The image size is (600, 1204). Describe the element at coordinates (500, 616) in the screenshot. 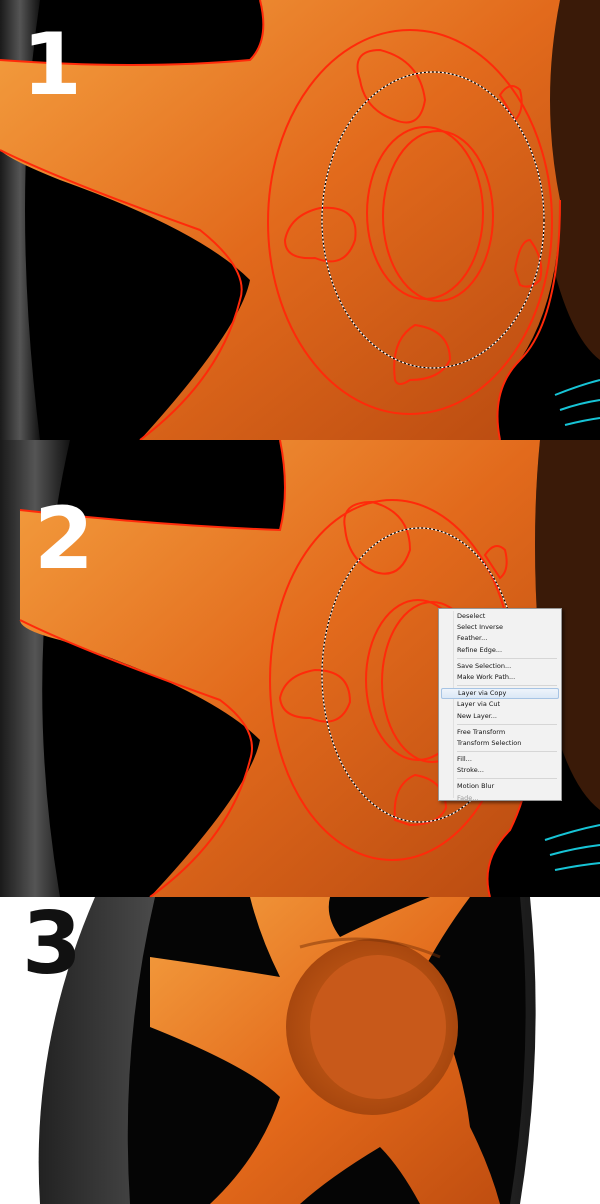

I see `menu-item-deselect: Deselect` at that location.